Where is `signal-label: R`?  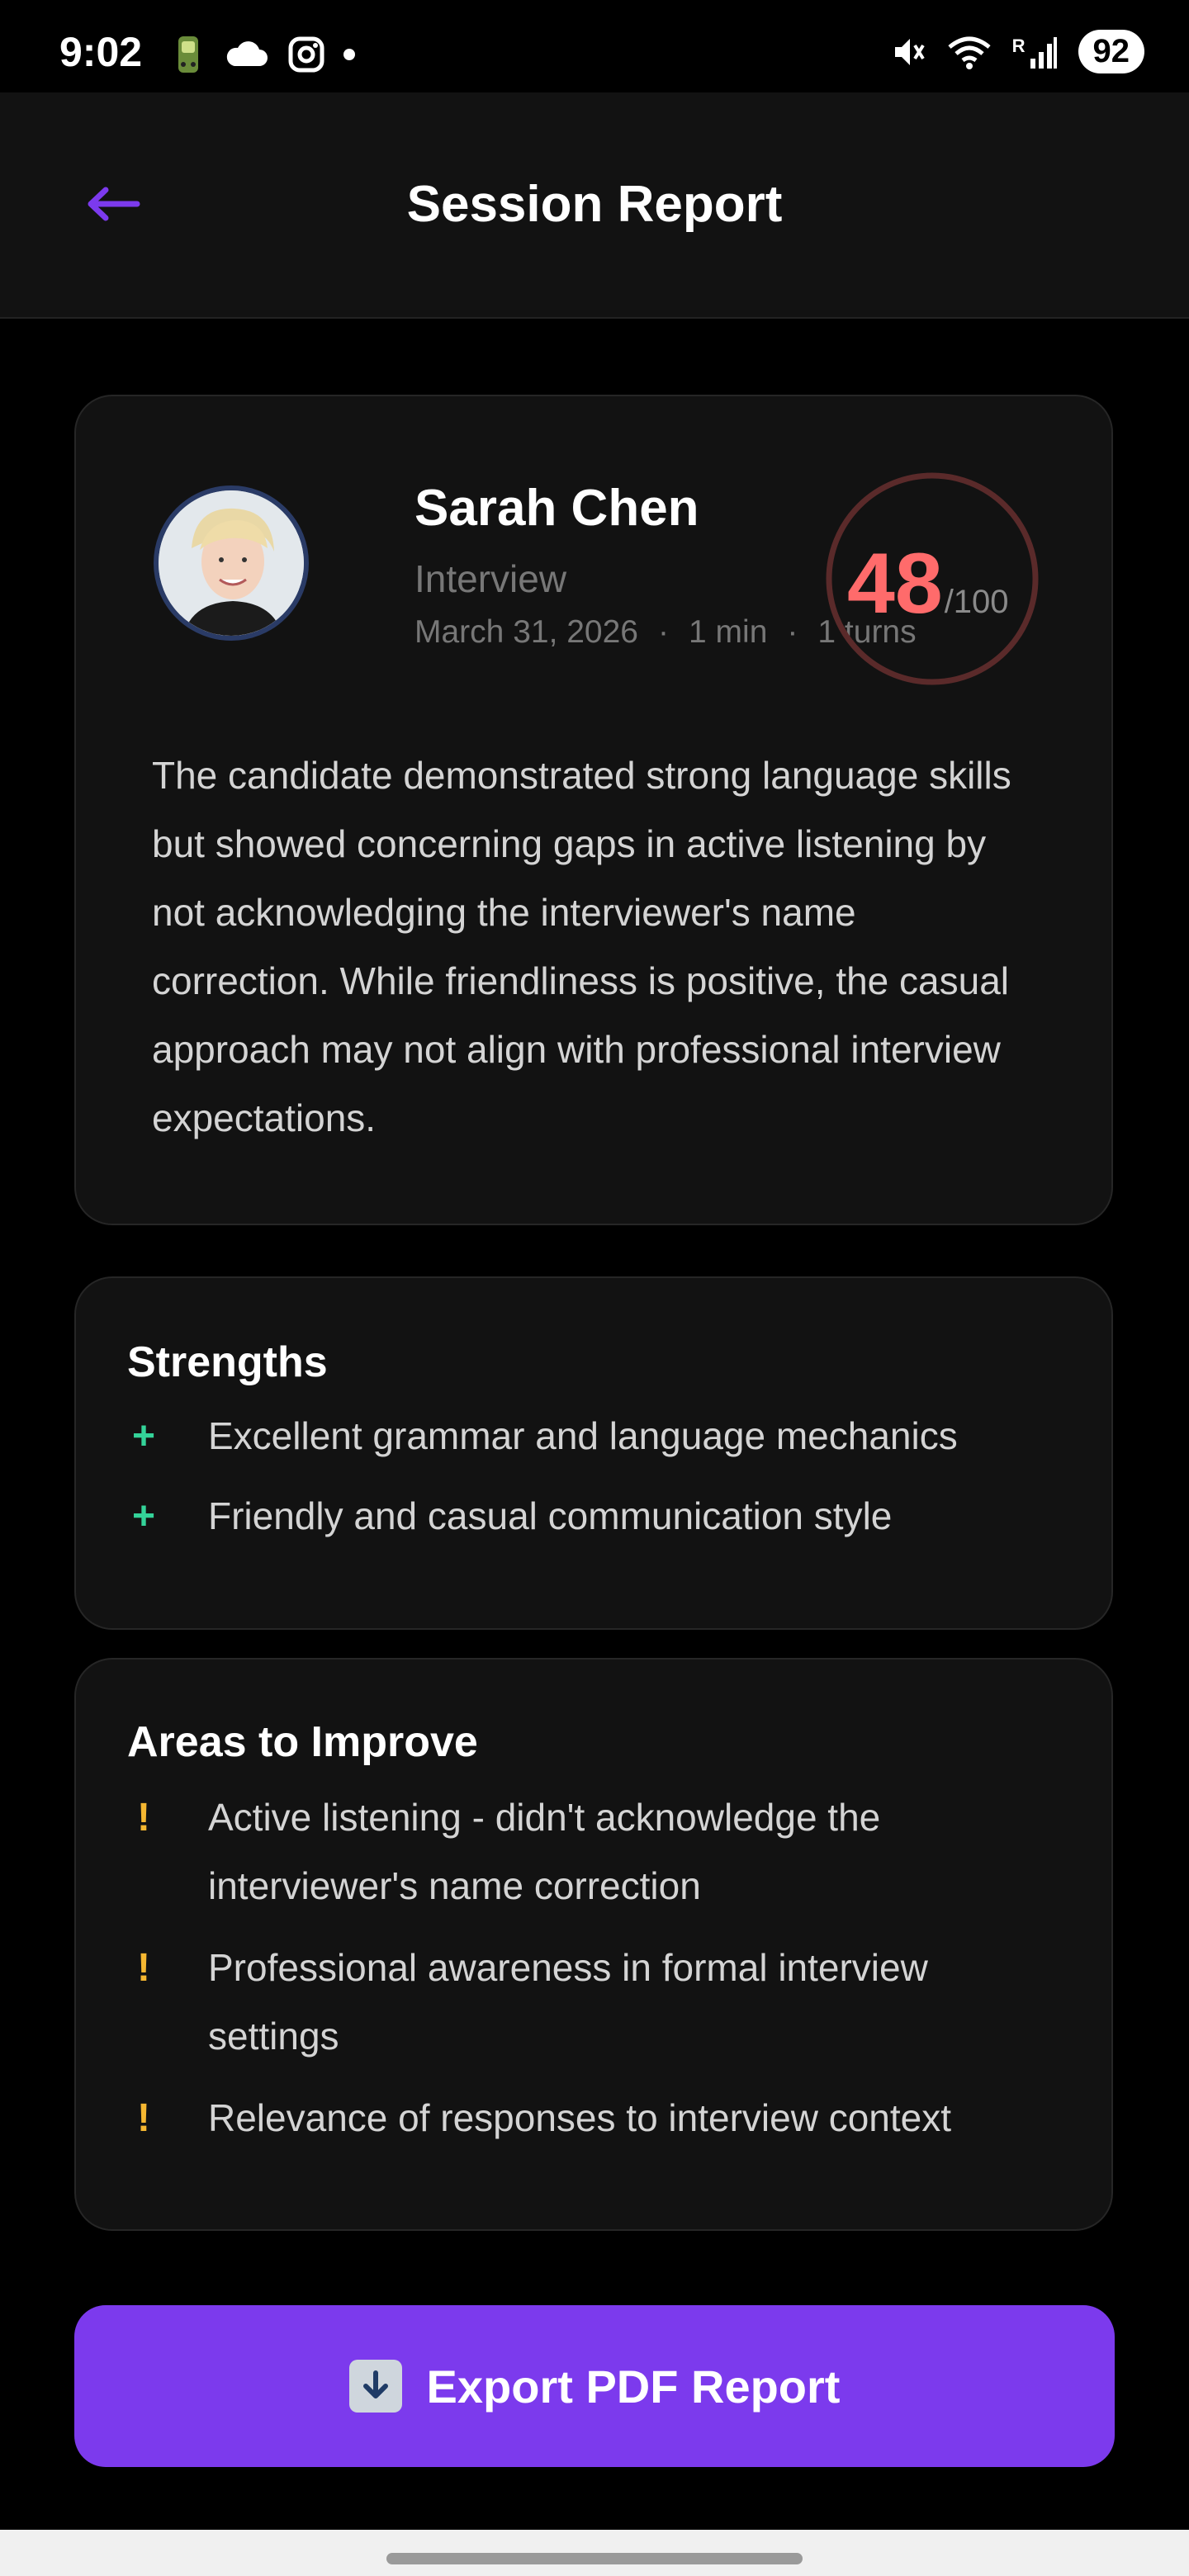
signal-label: R is located at coordinates (1018, 45).